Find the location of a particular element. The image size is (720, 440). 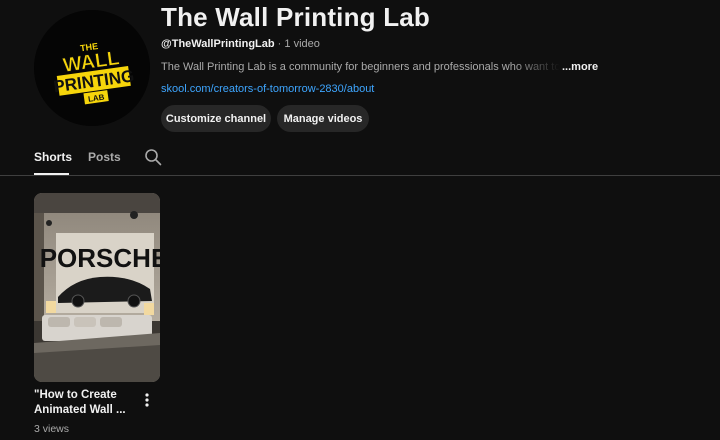

channel-logo: THE WALL PRINTING LAB is located at coordinates (92, 68).